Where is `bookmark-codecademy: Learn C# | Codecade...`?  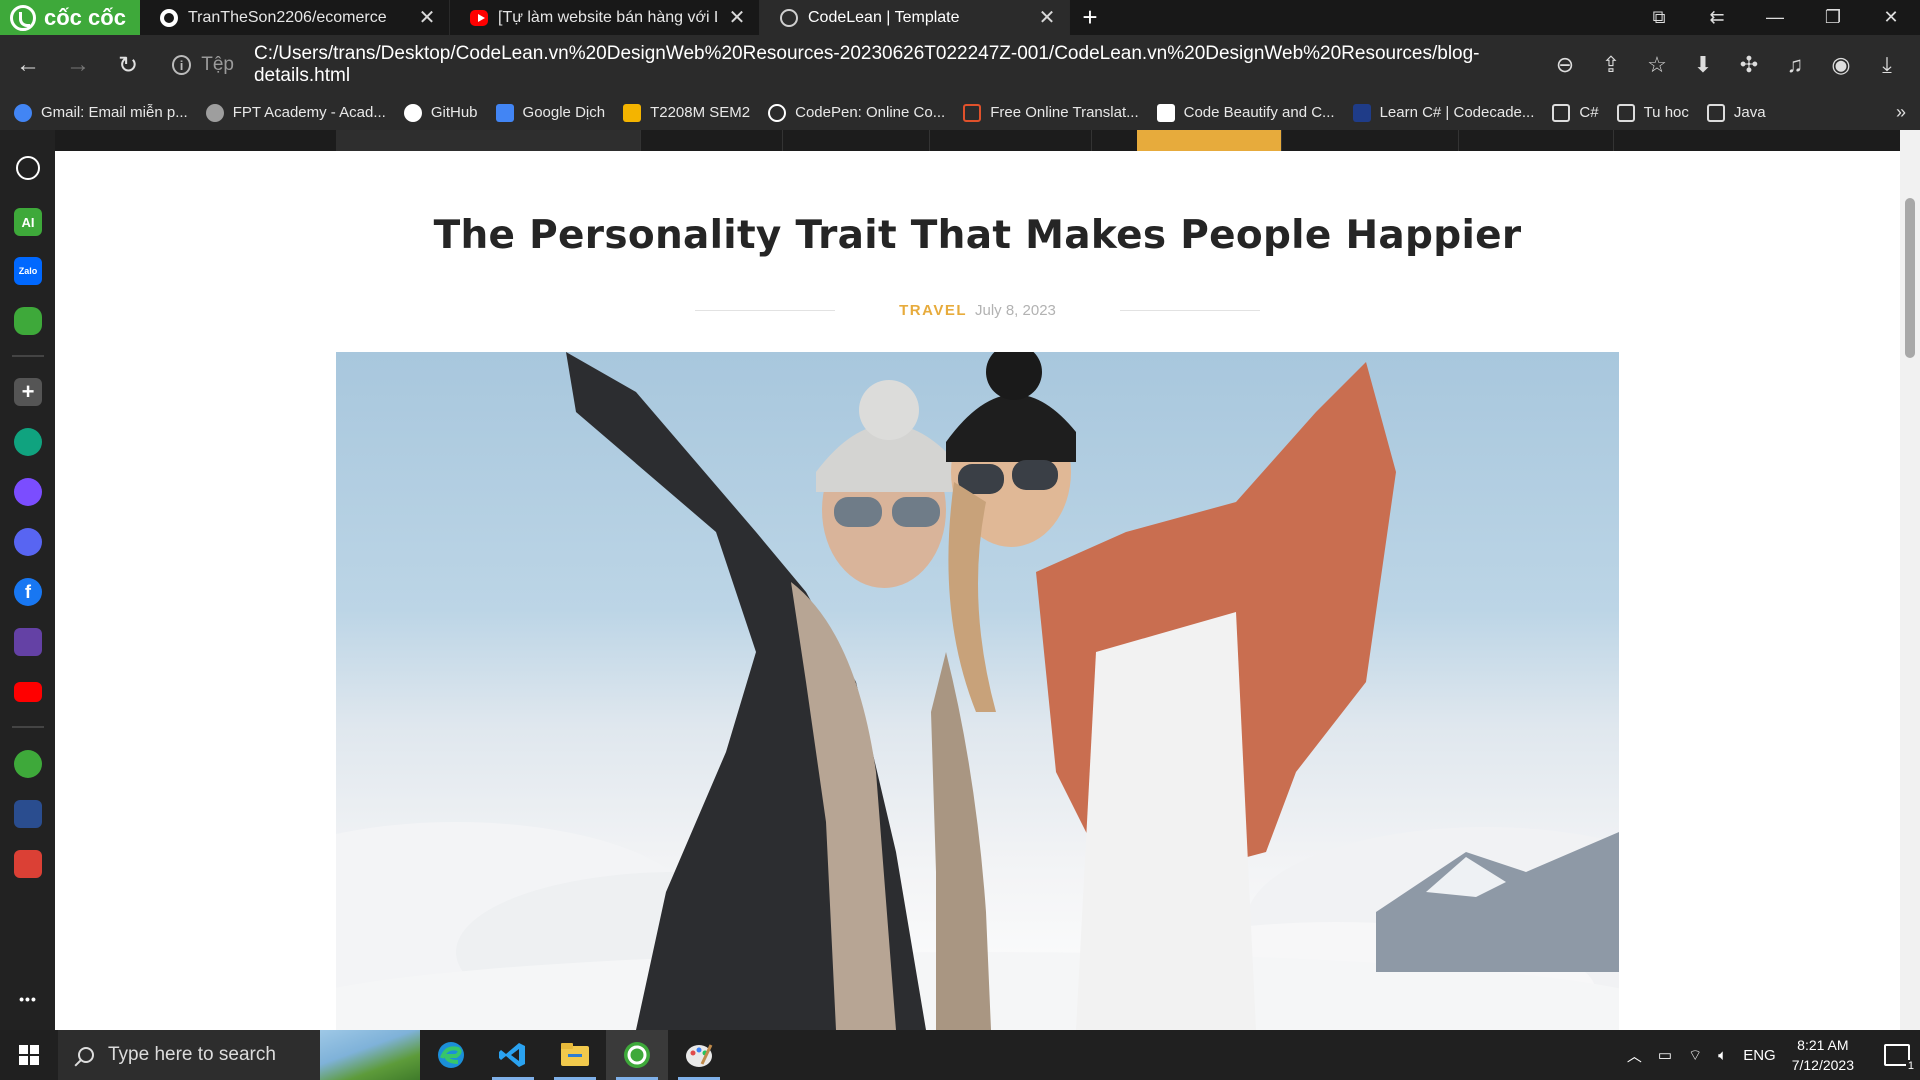 bookmark-codecademy: Learn C# | Codecade... is located at coordinates (1443, 112).